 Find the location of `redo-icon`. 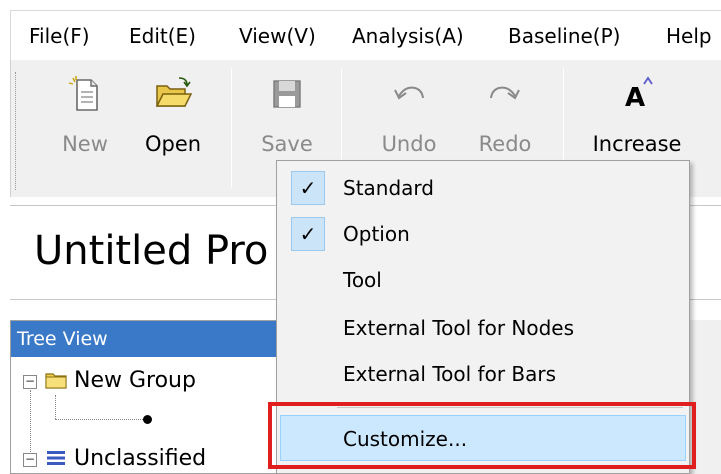

redo-icon is located at coordinates (505, 93).